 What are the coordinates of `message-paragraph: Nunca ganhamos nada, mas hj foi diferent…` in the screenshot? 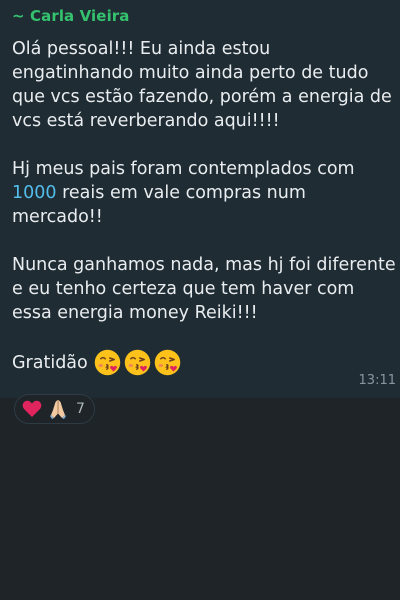 It's located at (204, 289).